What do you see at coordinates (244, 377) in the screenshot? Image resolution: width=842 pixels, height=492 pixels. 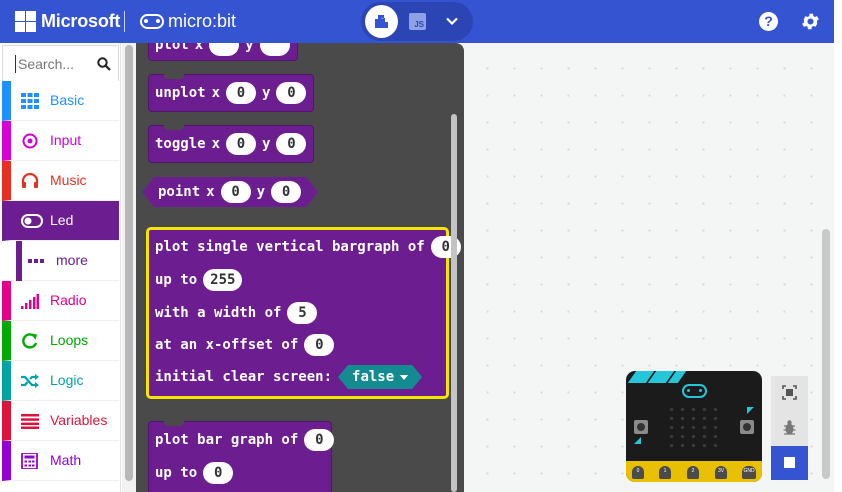 I see `block-text: initial clear screen:` at bounding box center [244, 377].